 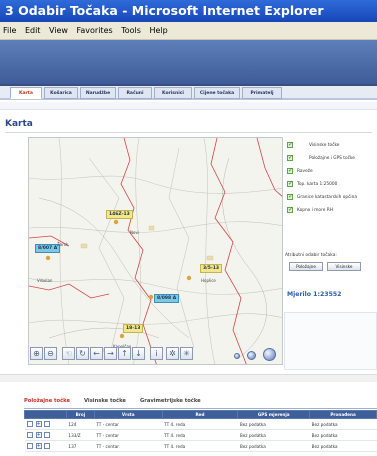 I want to click on layer-item: Visinske točke, so click(x=331, y=145).